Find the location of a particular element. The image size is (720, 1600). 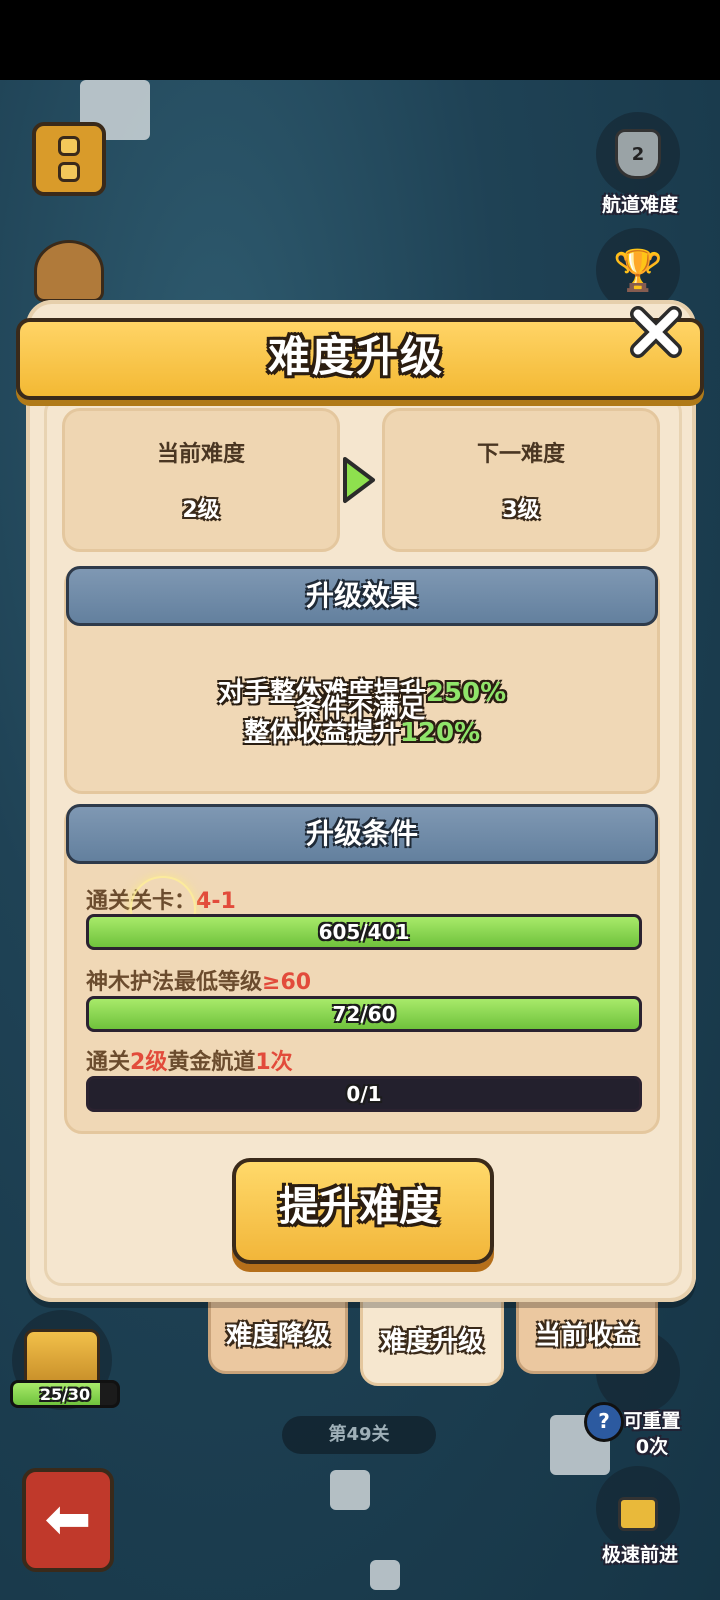

close-icon is located at coordinates (656, 332).